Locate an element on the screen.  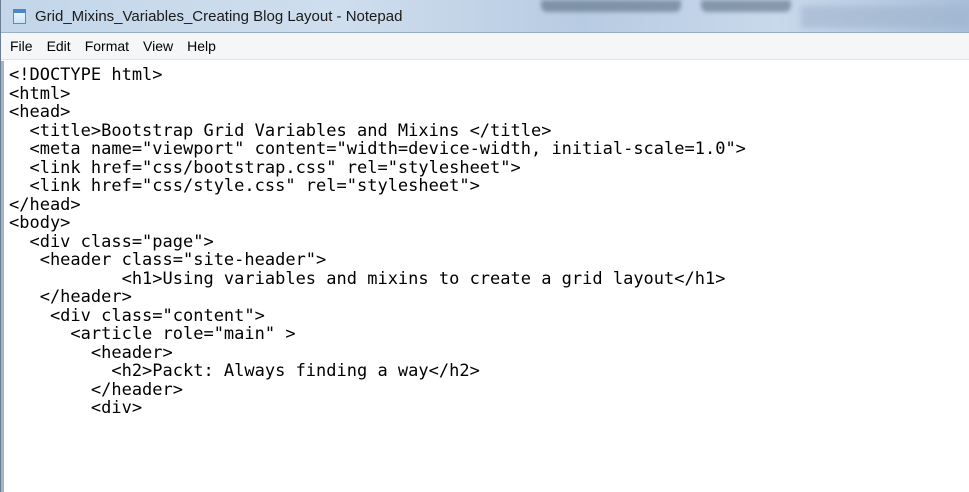
code-line: <div class="content"> is located at coordinates (137, 315).